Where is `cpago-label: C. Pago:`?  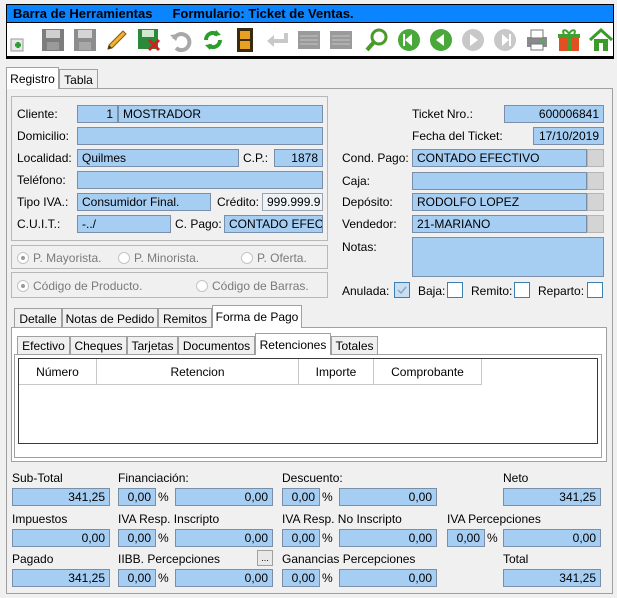
cpago-label: C. Pago: is located at coordinates (198, 224).